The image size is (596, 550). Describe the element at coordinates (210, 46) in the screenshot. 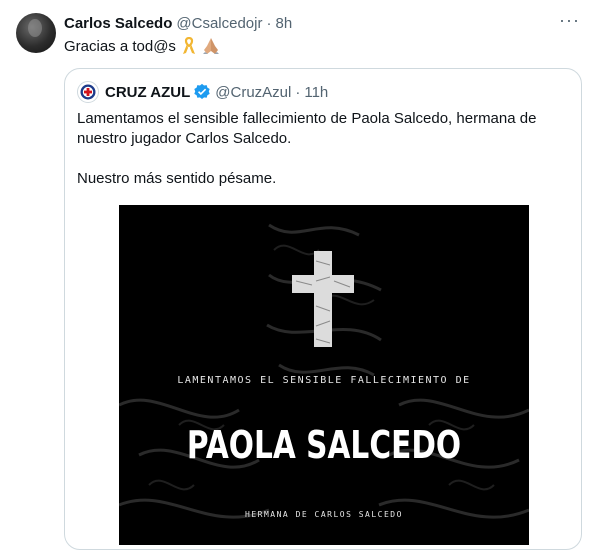

I see `praying-hands-icon` at that location.